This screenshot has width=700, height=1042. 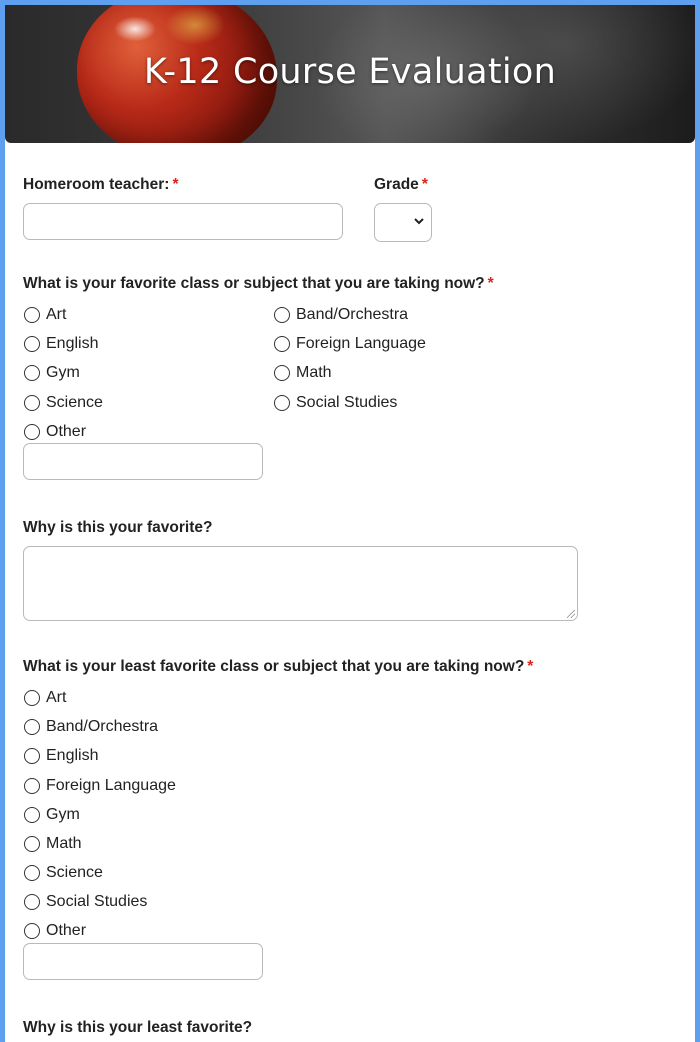 I want to click on why-favorite-textarea, so click(x=300, y=583).